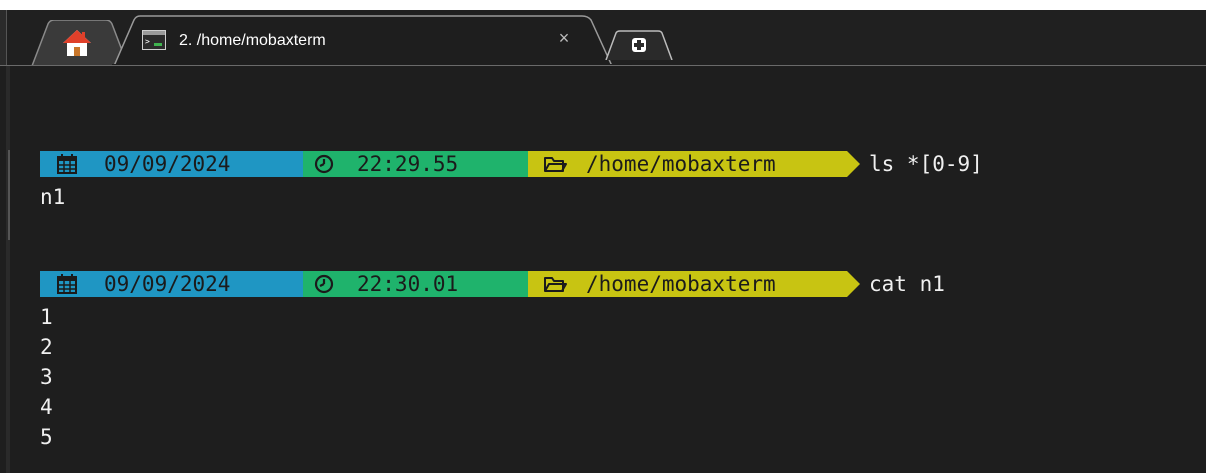 This screenshot has width=1206, height=473. Describe the element at coordinates (53, 197) in the screenshot. I see `output-line: n1` at that location.